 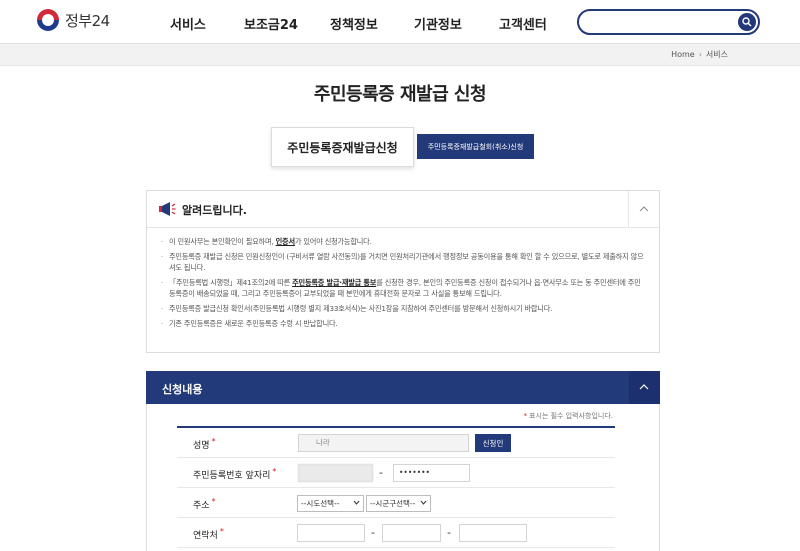 I want to click on panel-collapse-button, so click(x=644, y=387).